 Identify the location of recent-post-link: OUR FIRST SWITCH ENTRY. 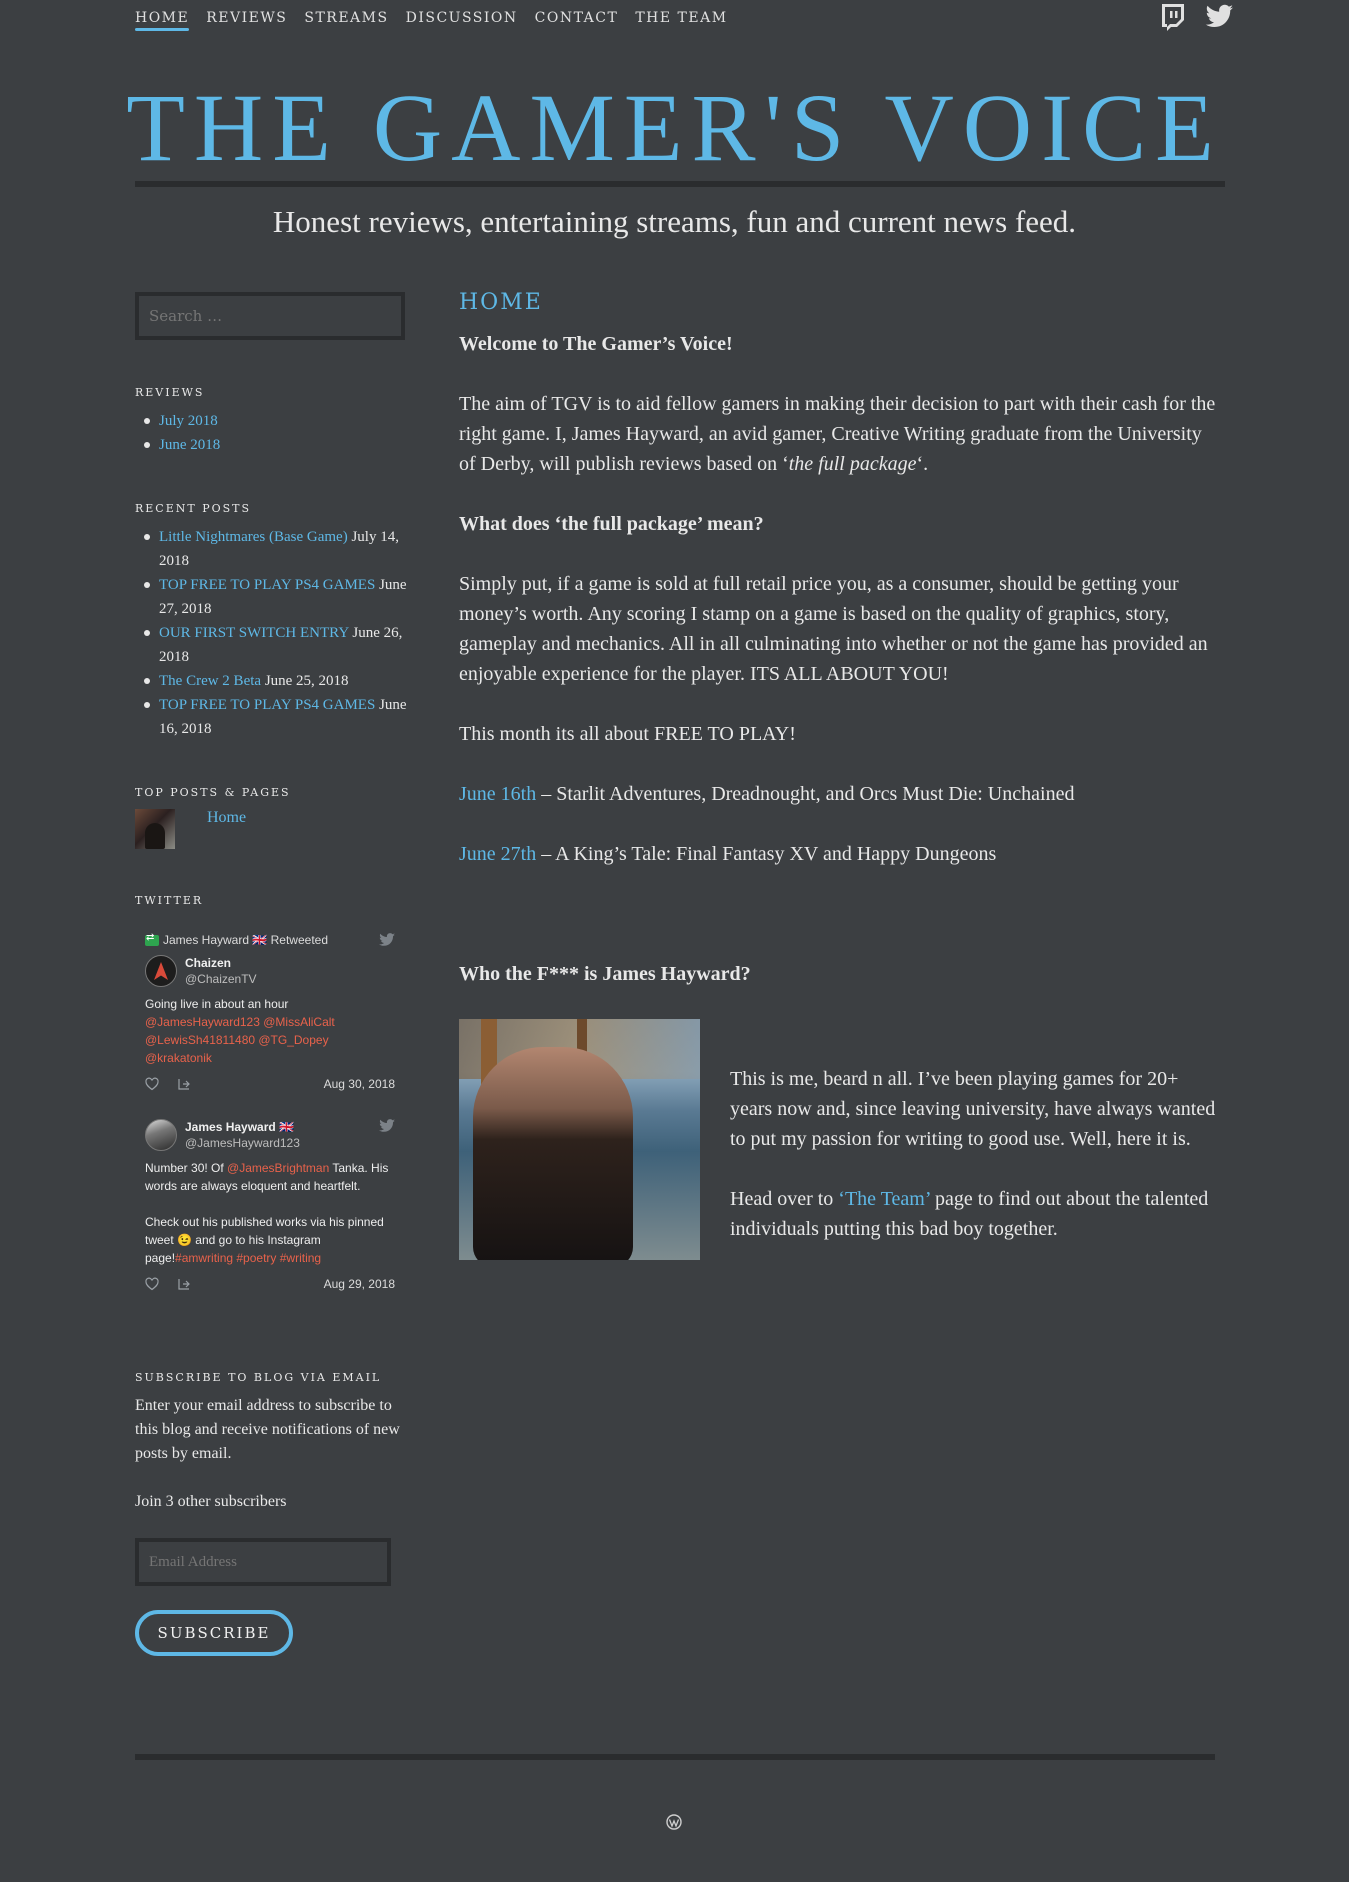
(254, 633).